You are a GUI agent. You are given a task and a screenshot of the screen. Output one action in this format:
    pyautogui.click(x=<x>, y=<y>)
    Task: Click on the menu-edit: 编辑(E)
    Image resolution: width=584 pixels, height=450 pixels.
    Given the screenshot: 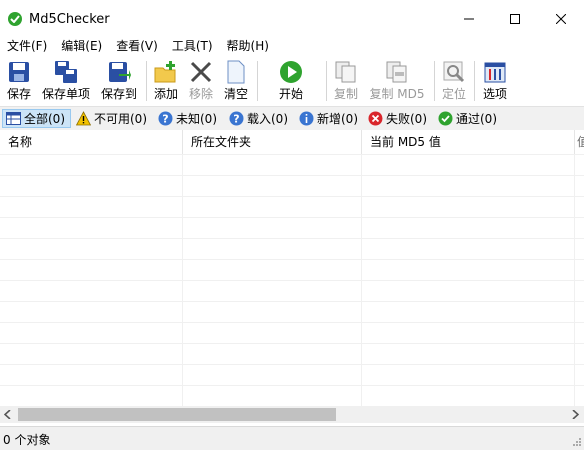 What is the action you would take?
    pyautogui.click(x=81, y=47)
    